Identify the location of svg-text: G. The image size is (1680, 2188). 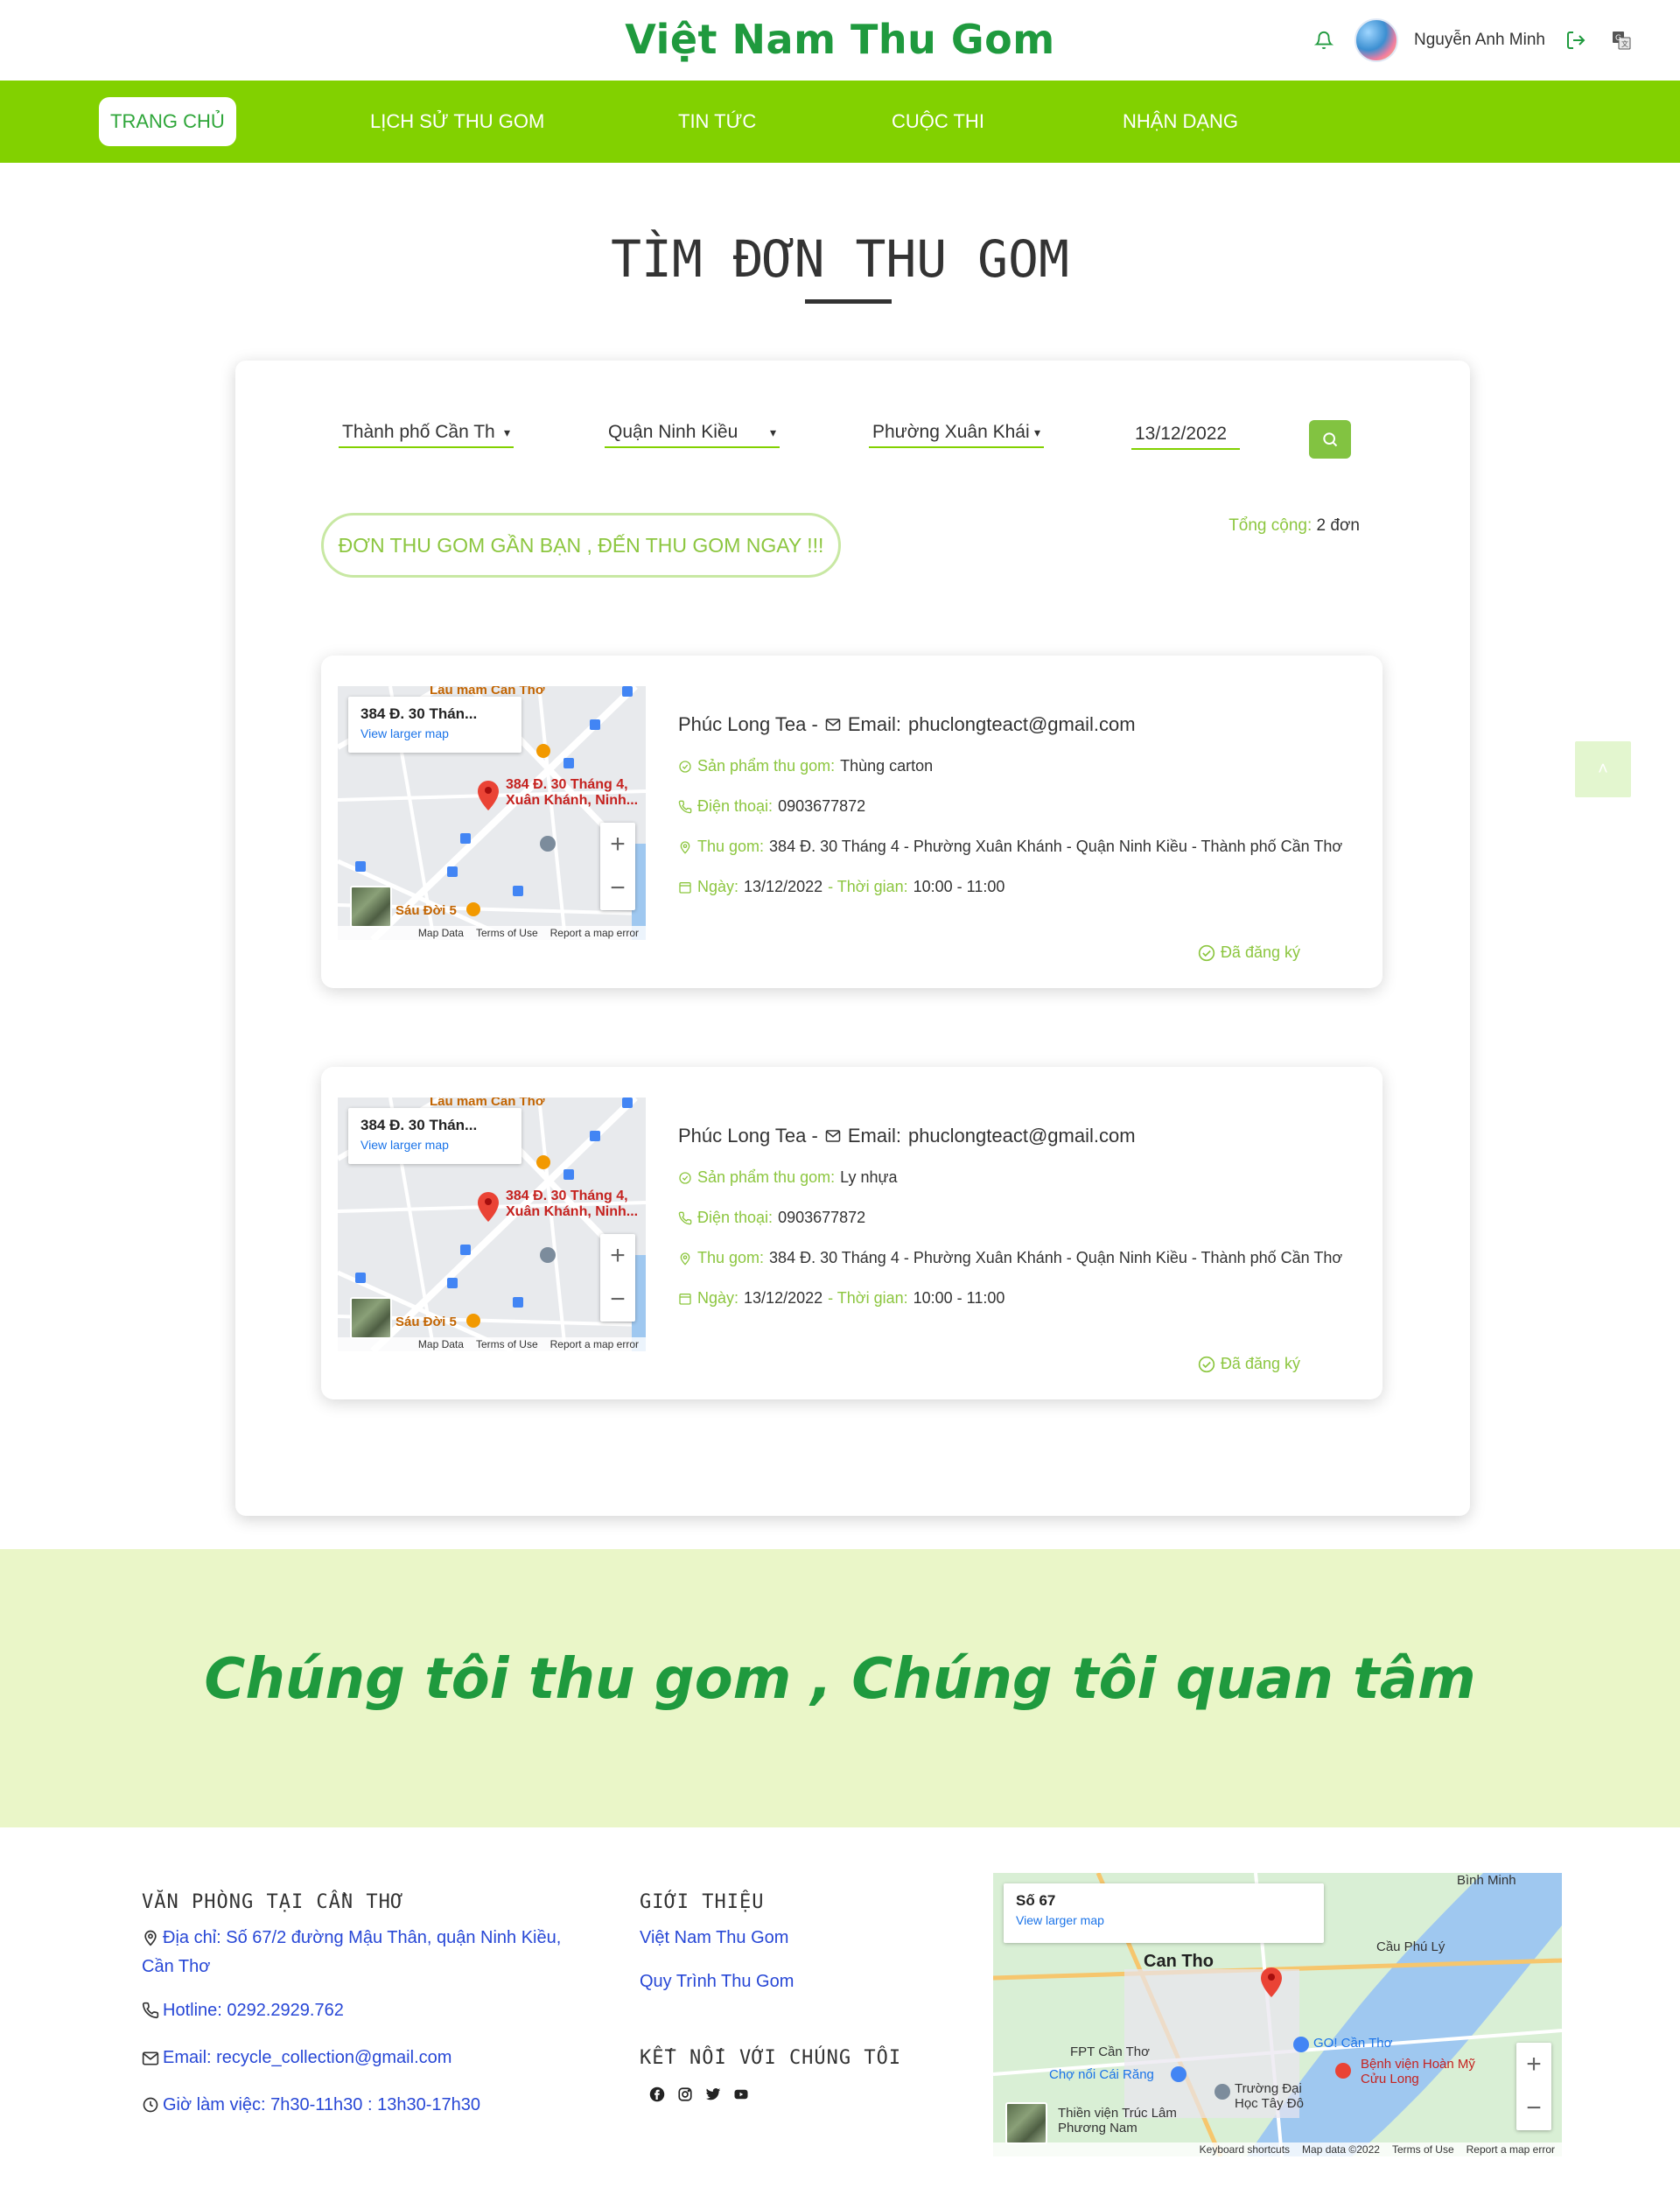
(1618, 39).